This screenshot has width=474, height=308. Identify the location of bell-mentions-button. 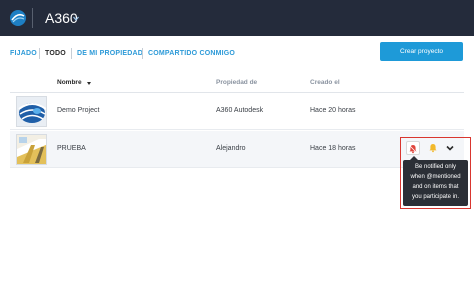
(413, 148).